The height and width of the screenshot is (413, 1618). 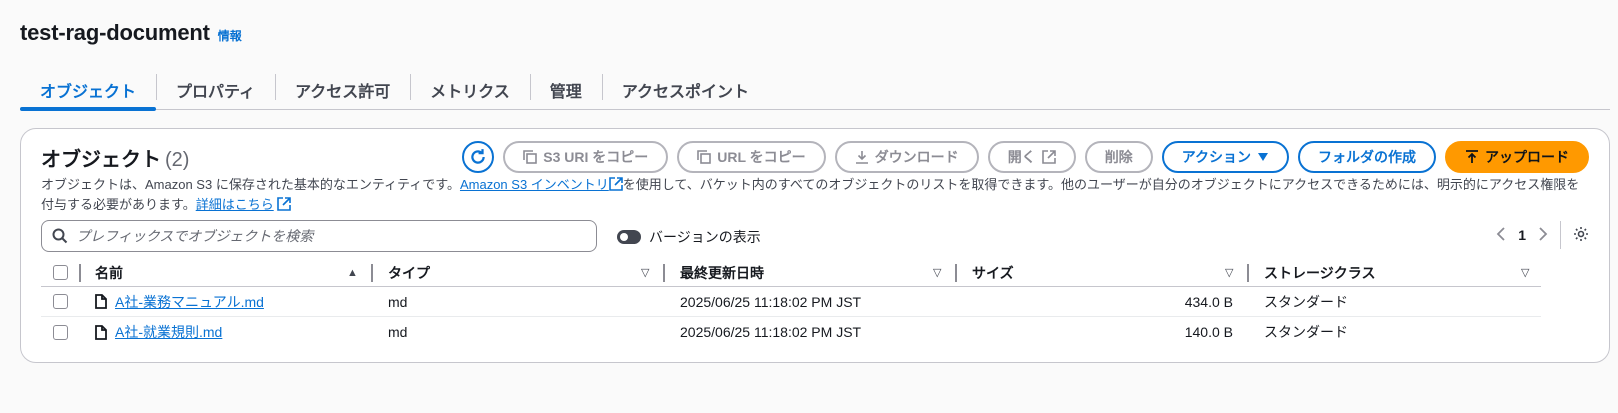 I want to click on column-storage-class: ストレージクラス, so click(x=1319, y=272).